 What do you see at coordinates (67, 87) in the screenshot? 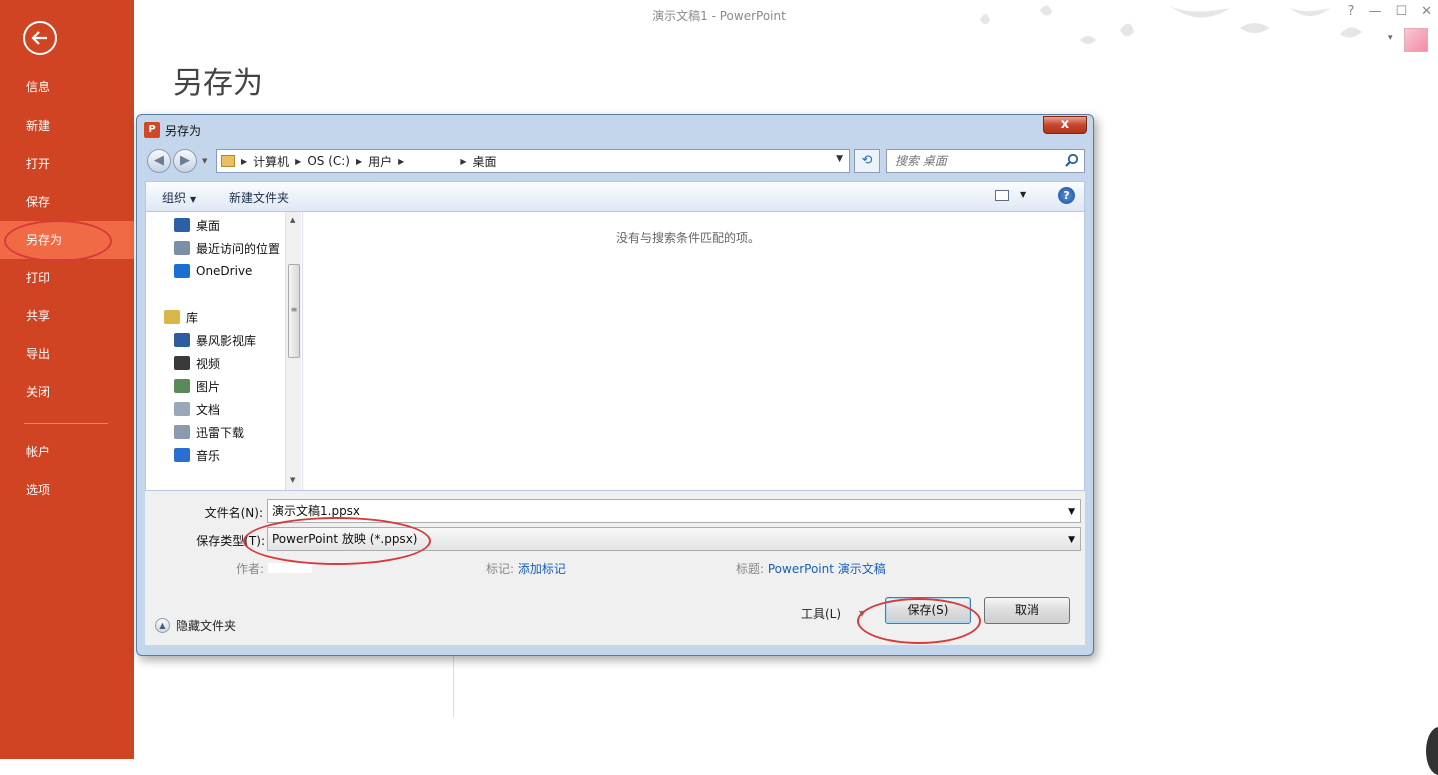
I see `sidebar-item-0: 信息` at bounding box center [67, 87].